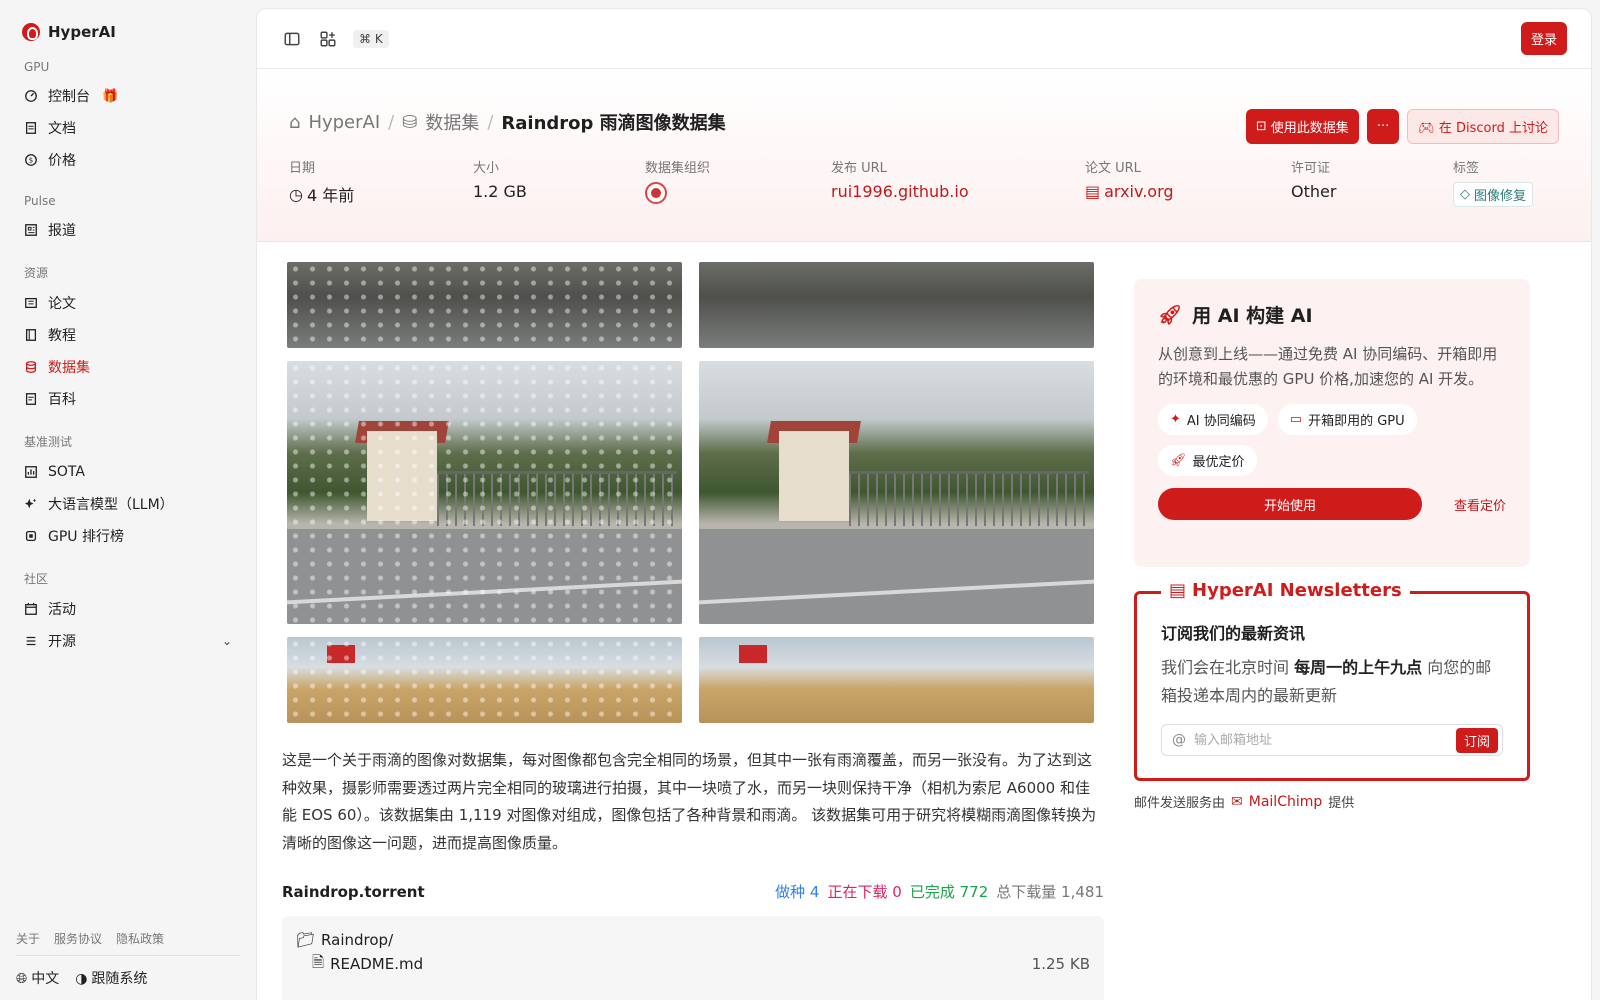 The image size is (1600, 1000). I want to click on email-input, so click(1321, 740).